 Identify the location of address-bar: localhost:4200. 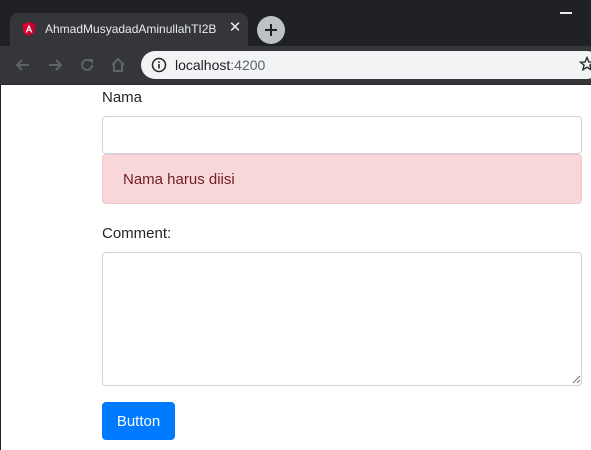
(366, 65).